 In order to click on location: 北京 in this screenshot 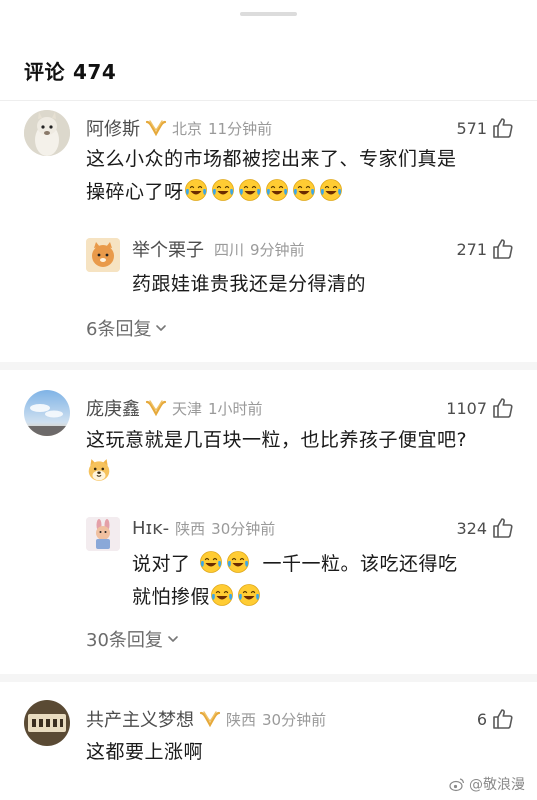, I will do `click(187, 128)`.